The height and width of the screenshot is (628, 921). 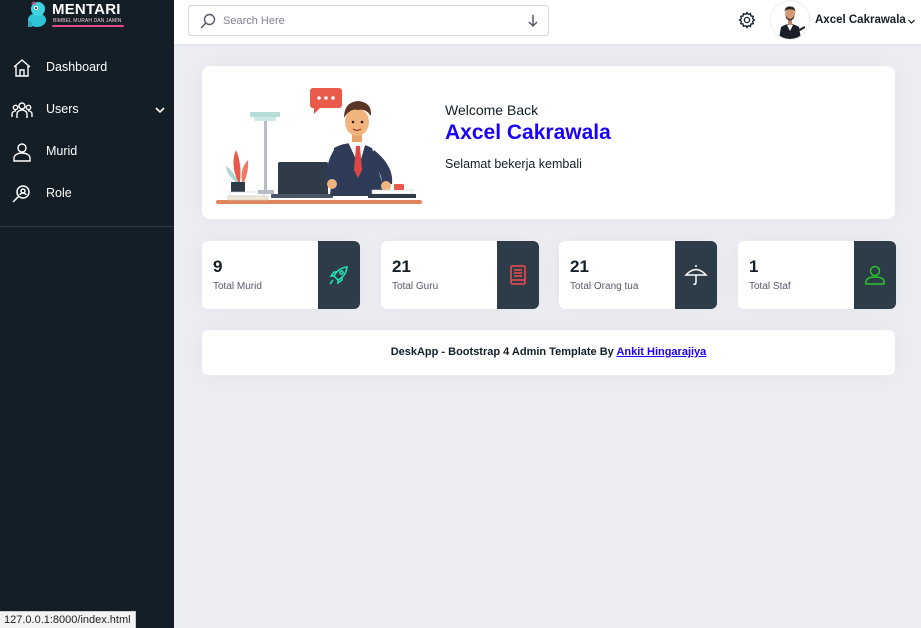 I want to click on sidebar-item-dashboard: Dashboard, so click(x=87, y=69).